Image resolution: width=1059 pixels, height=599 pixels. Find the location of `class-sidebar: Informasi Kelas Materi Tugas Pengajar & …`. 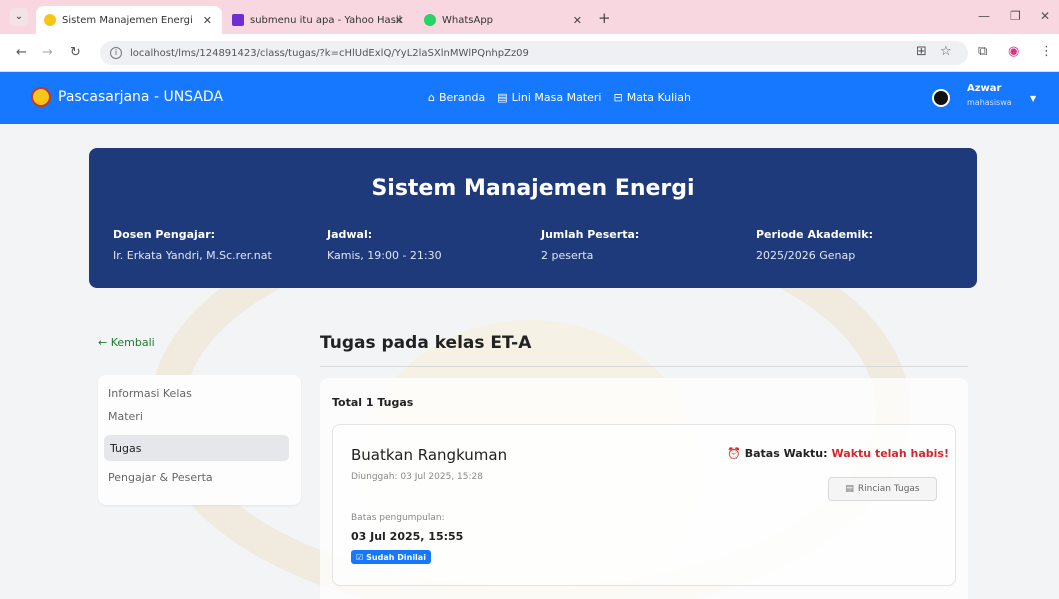

class-sidebar: Informasi Kelas Materi Tugas Pengajar & … is located at coordinates (199, 440).